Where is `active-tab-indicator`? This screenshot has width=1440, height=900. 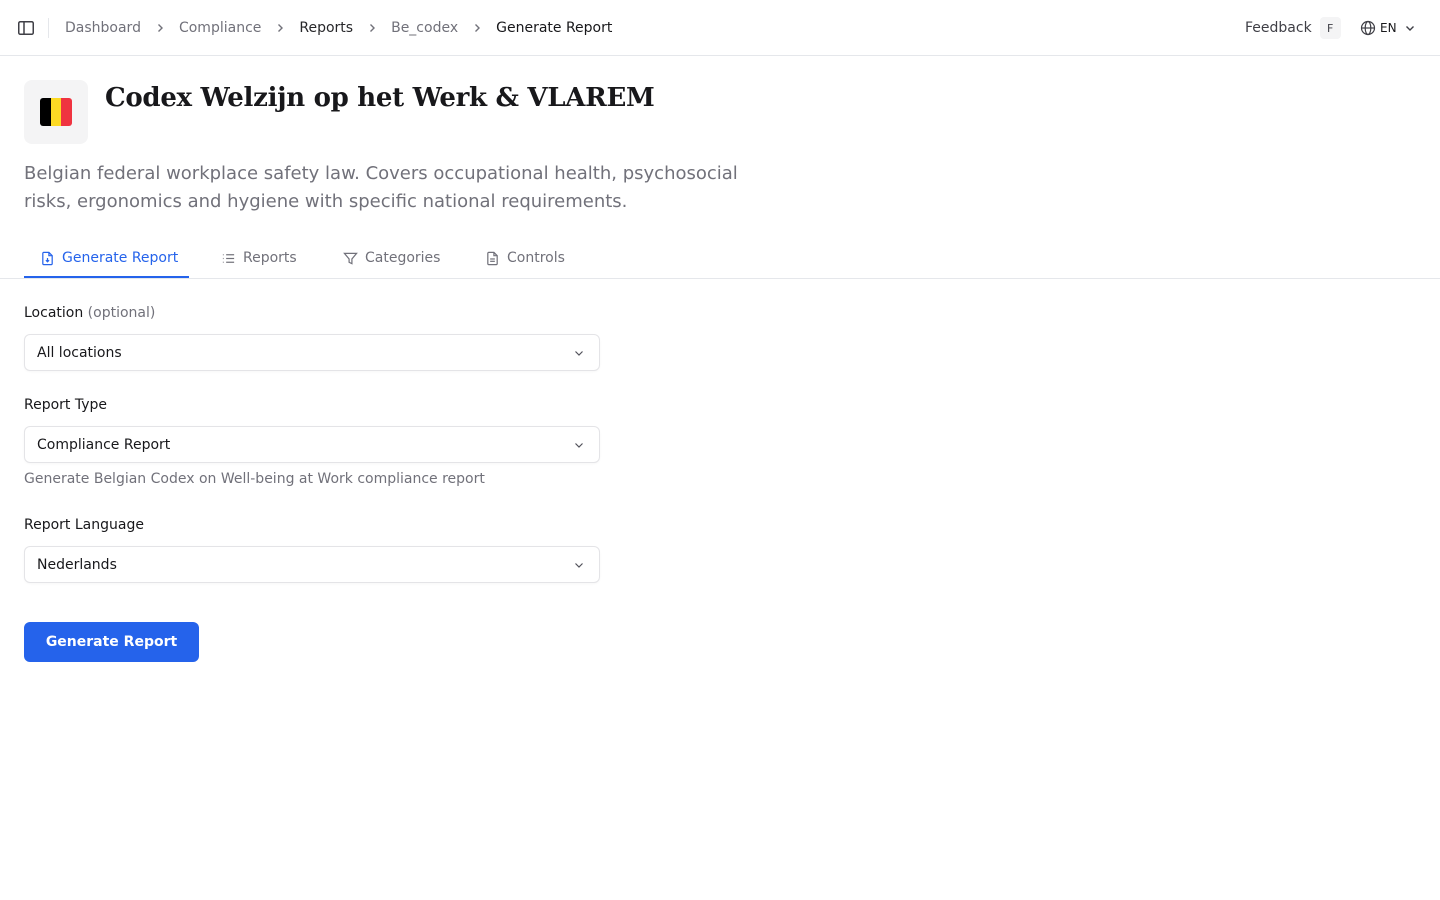 active-tab-indicator is located at coordinates (106, 277).